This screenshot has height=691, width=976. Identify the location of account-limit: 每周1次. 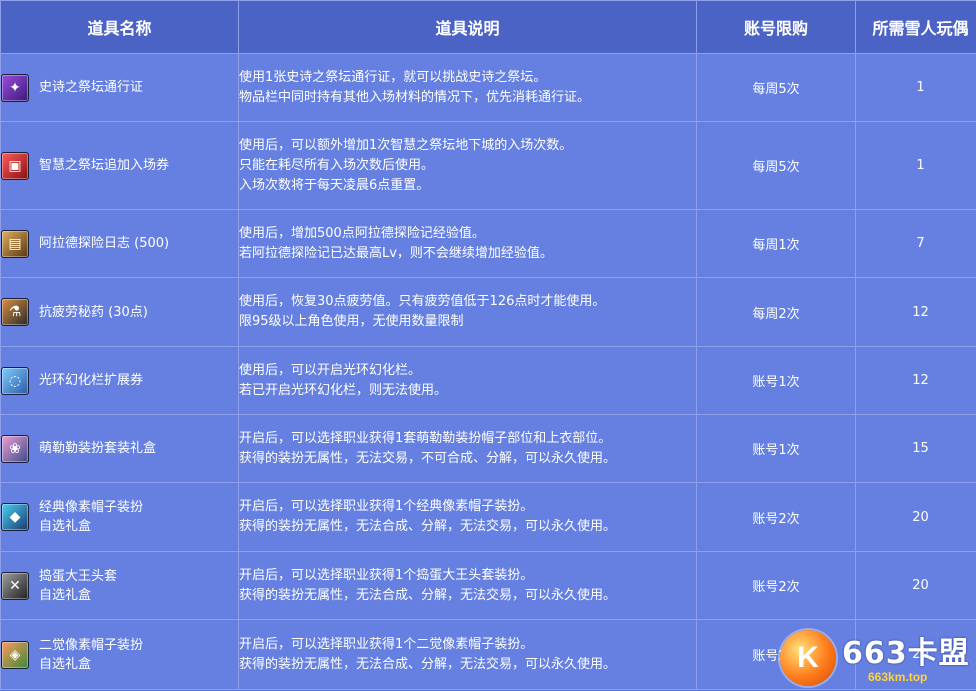
(776, 243).